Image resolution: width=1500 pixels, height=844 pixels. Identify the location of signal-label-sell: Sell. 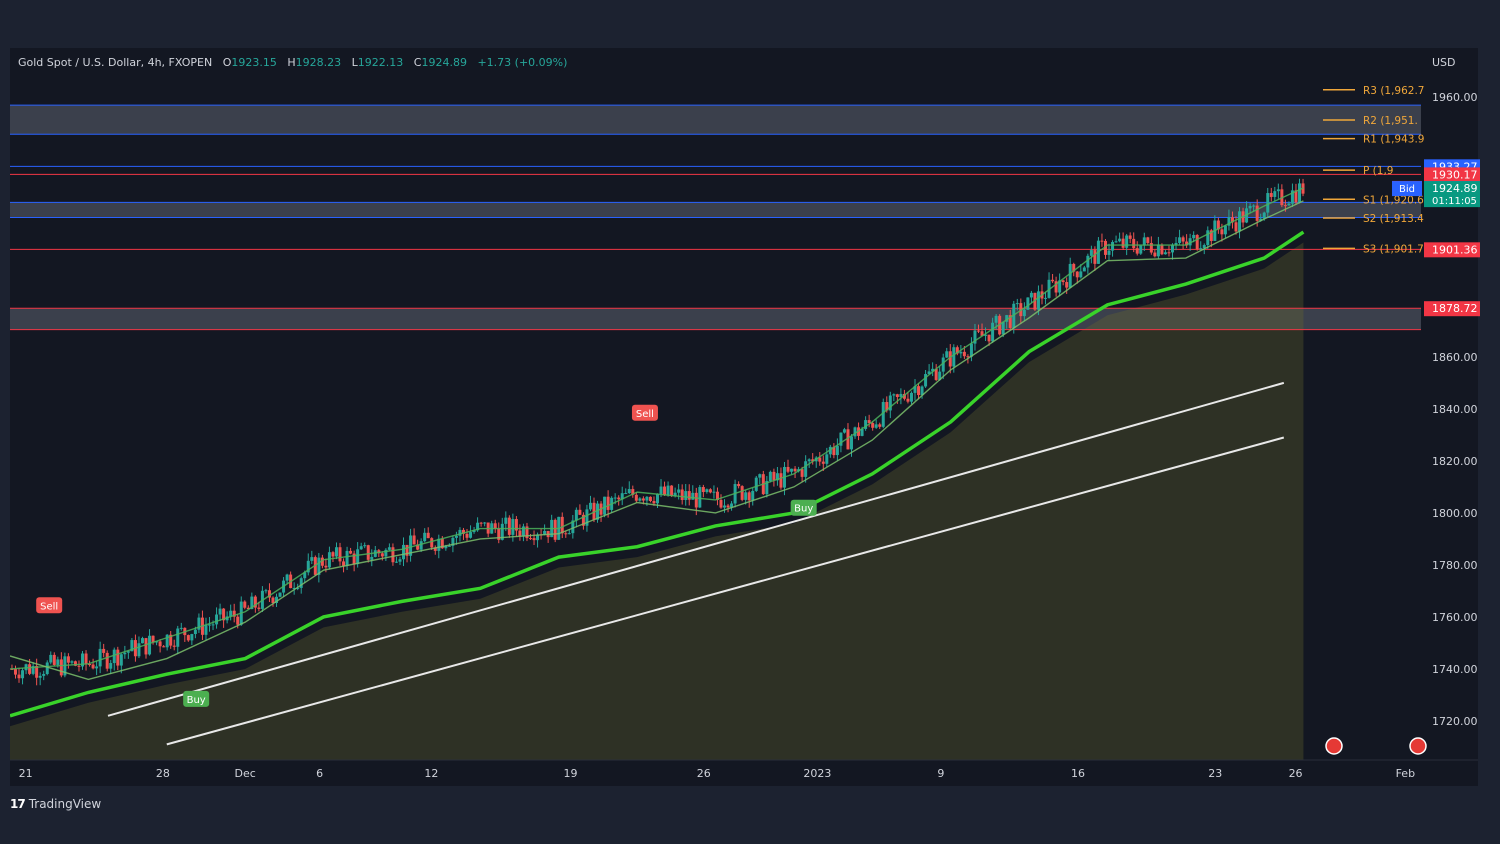
(645, 414).